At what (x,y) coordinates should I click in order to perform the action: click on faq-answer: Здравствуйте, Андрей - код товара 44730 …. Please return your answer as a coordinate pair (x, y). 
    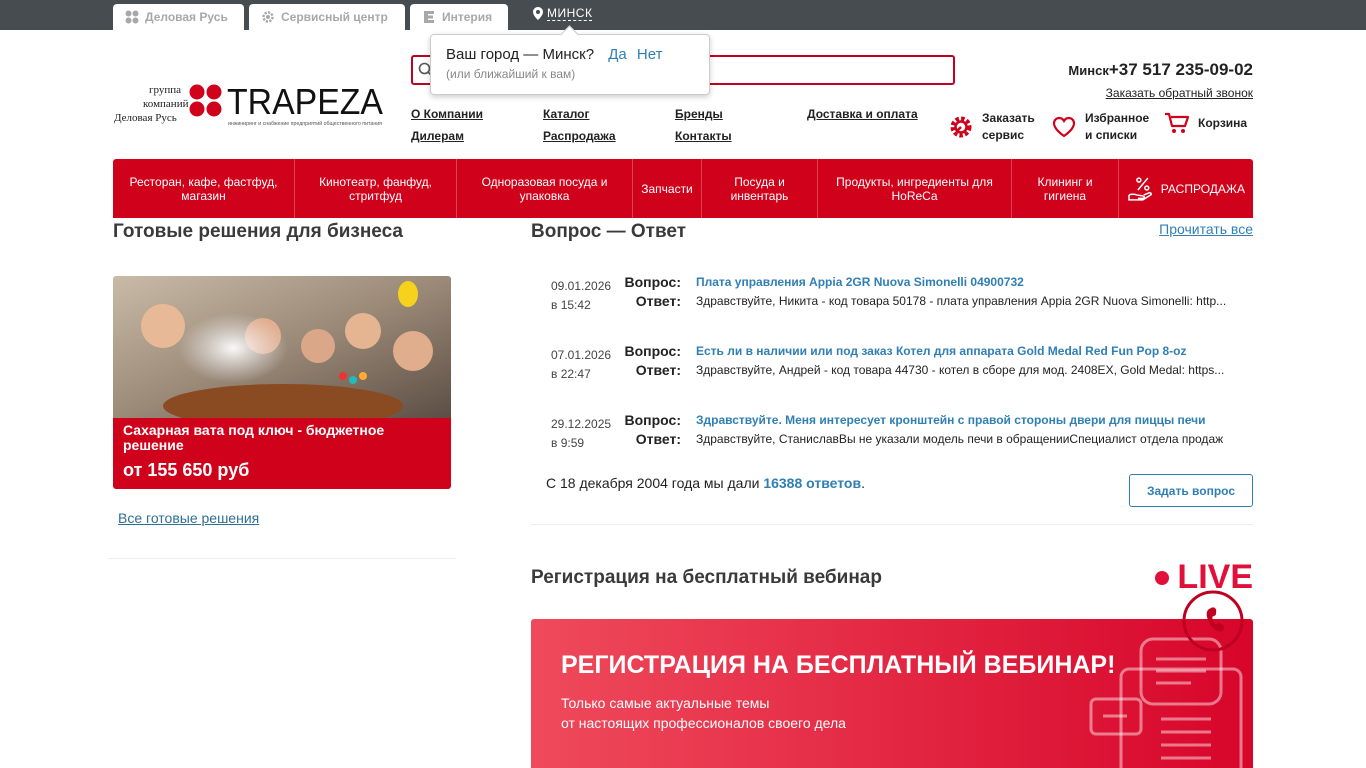
    Looking at the image, I should click on (960, 370).